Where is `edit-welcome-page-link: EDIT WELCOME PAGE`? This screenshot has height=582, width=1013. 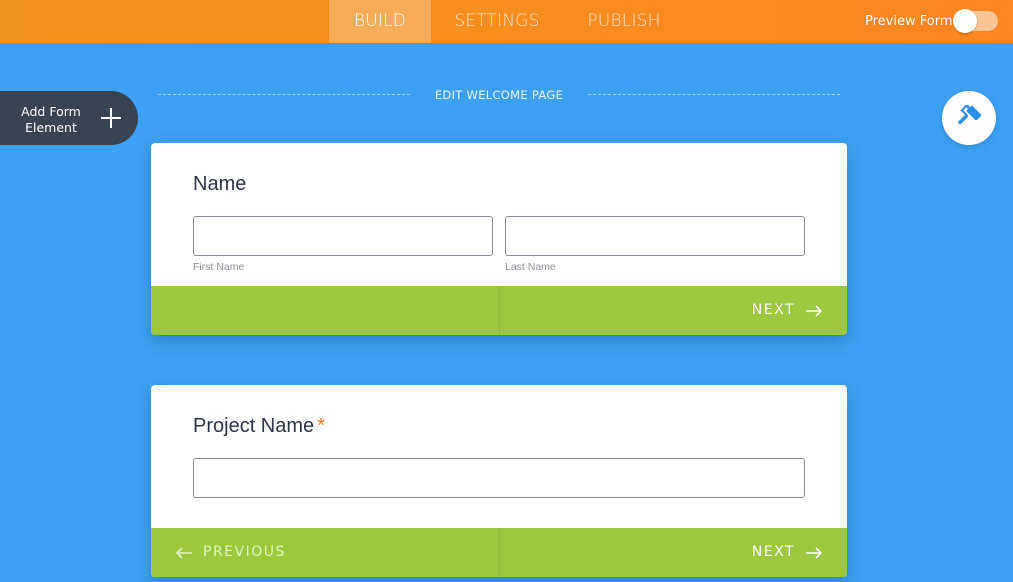
edit-welcome-page-link: EDIT WELCOME PAGE is located at coordinates (499, 95).